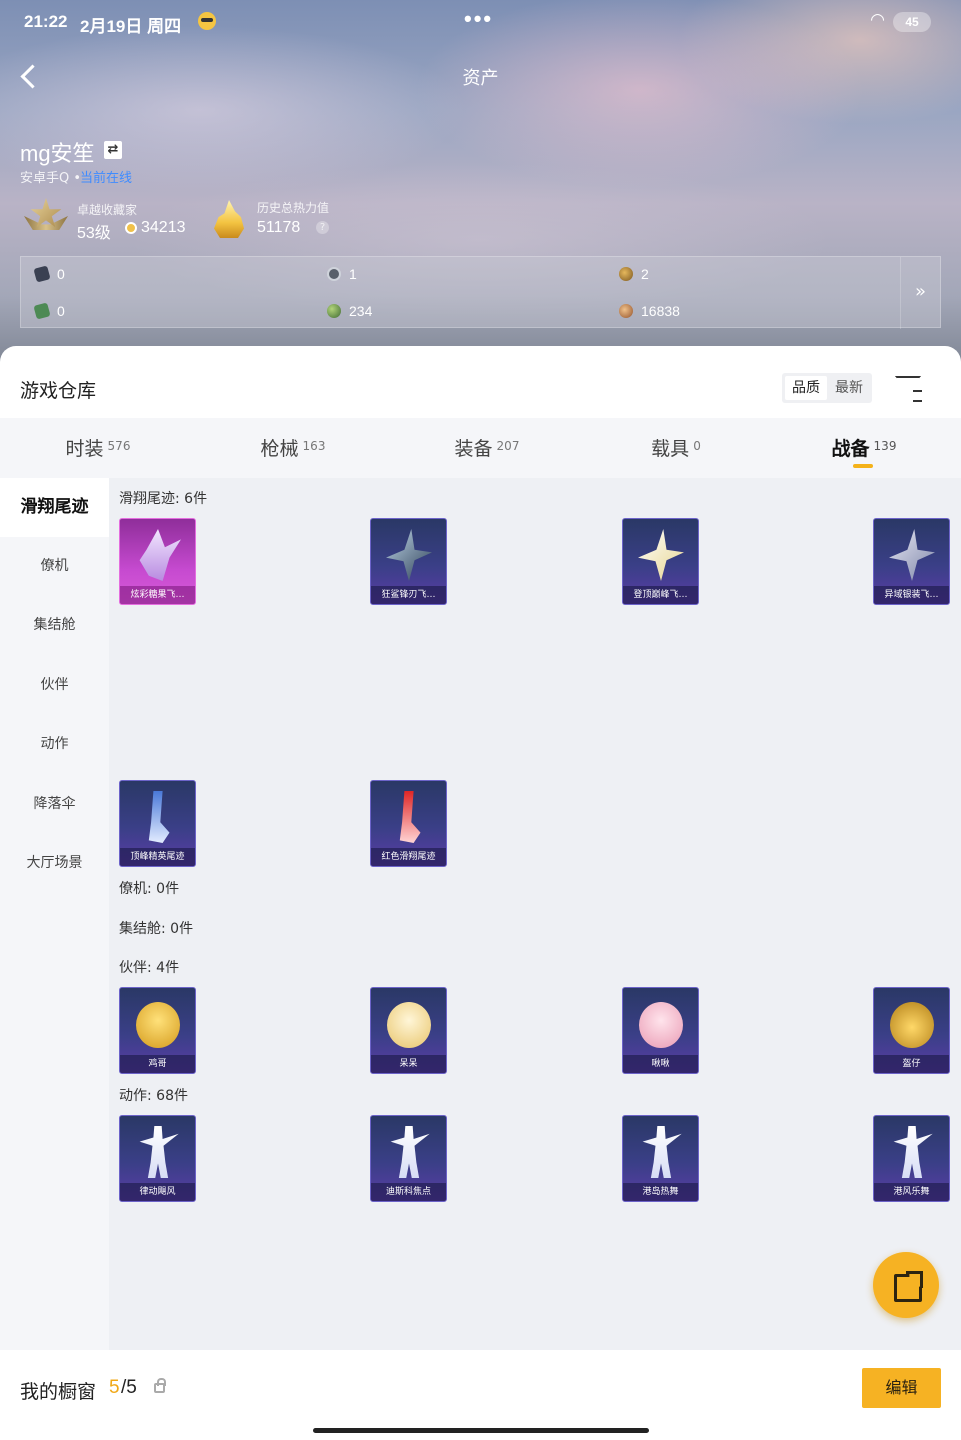 The height and width of the screenshot is (1440, 961). Describe the element at coordinates (912, 1025) in the screenshot. I see `helmet-partner-icon` at that location.